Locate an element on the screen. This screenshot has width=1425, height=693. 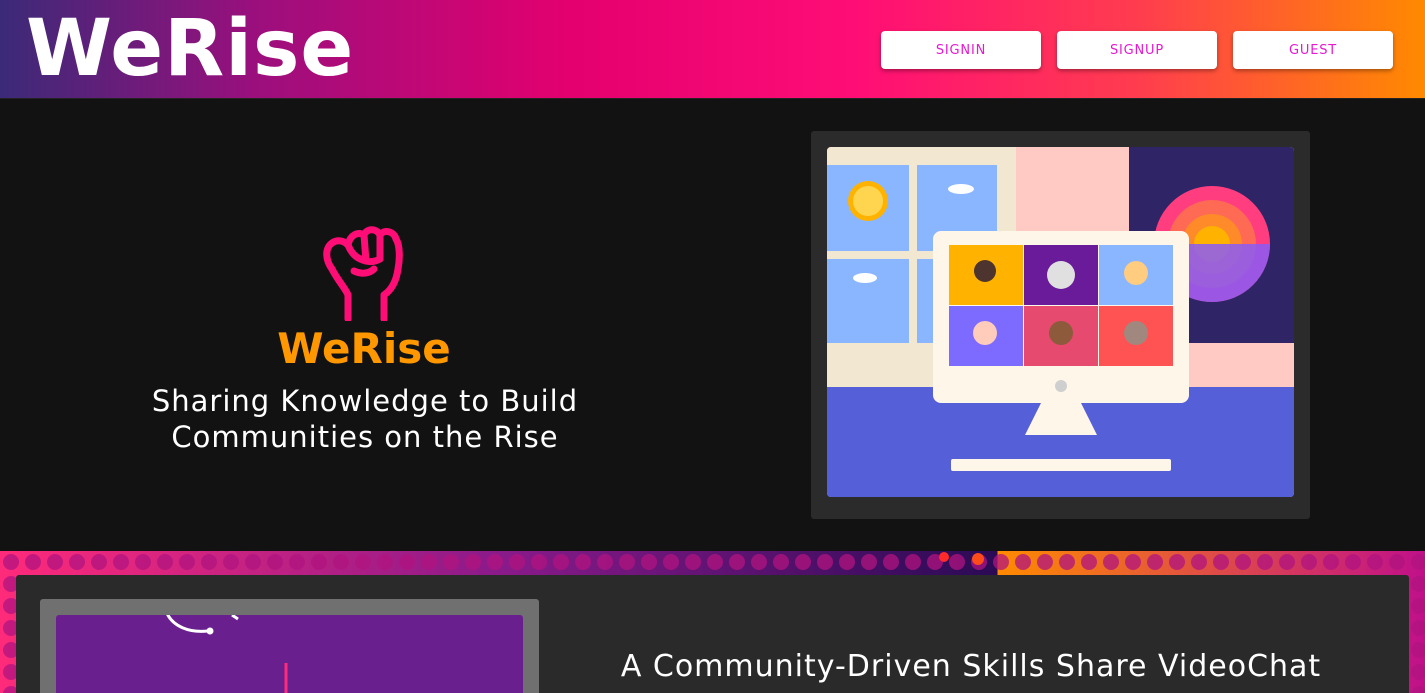
raised-fist-icon is located at coordinates (363, 273).